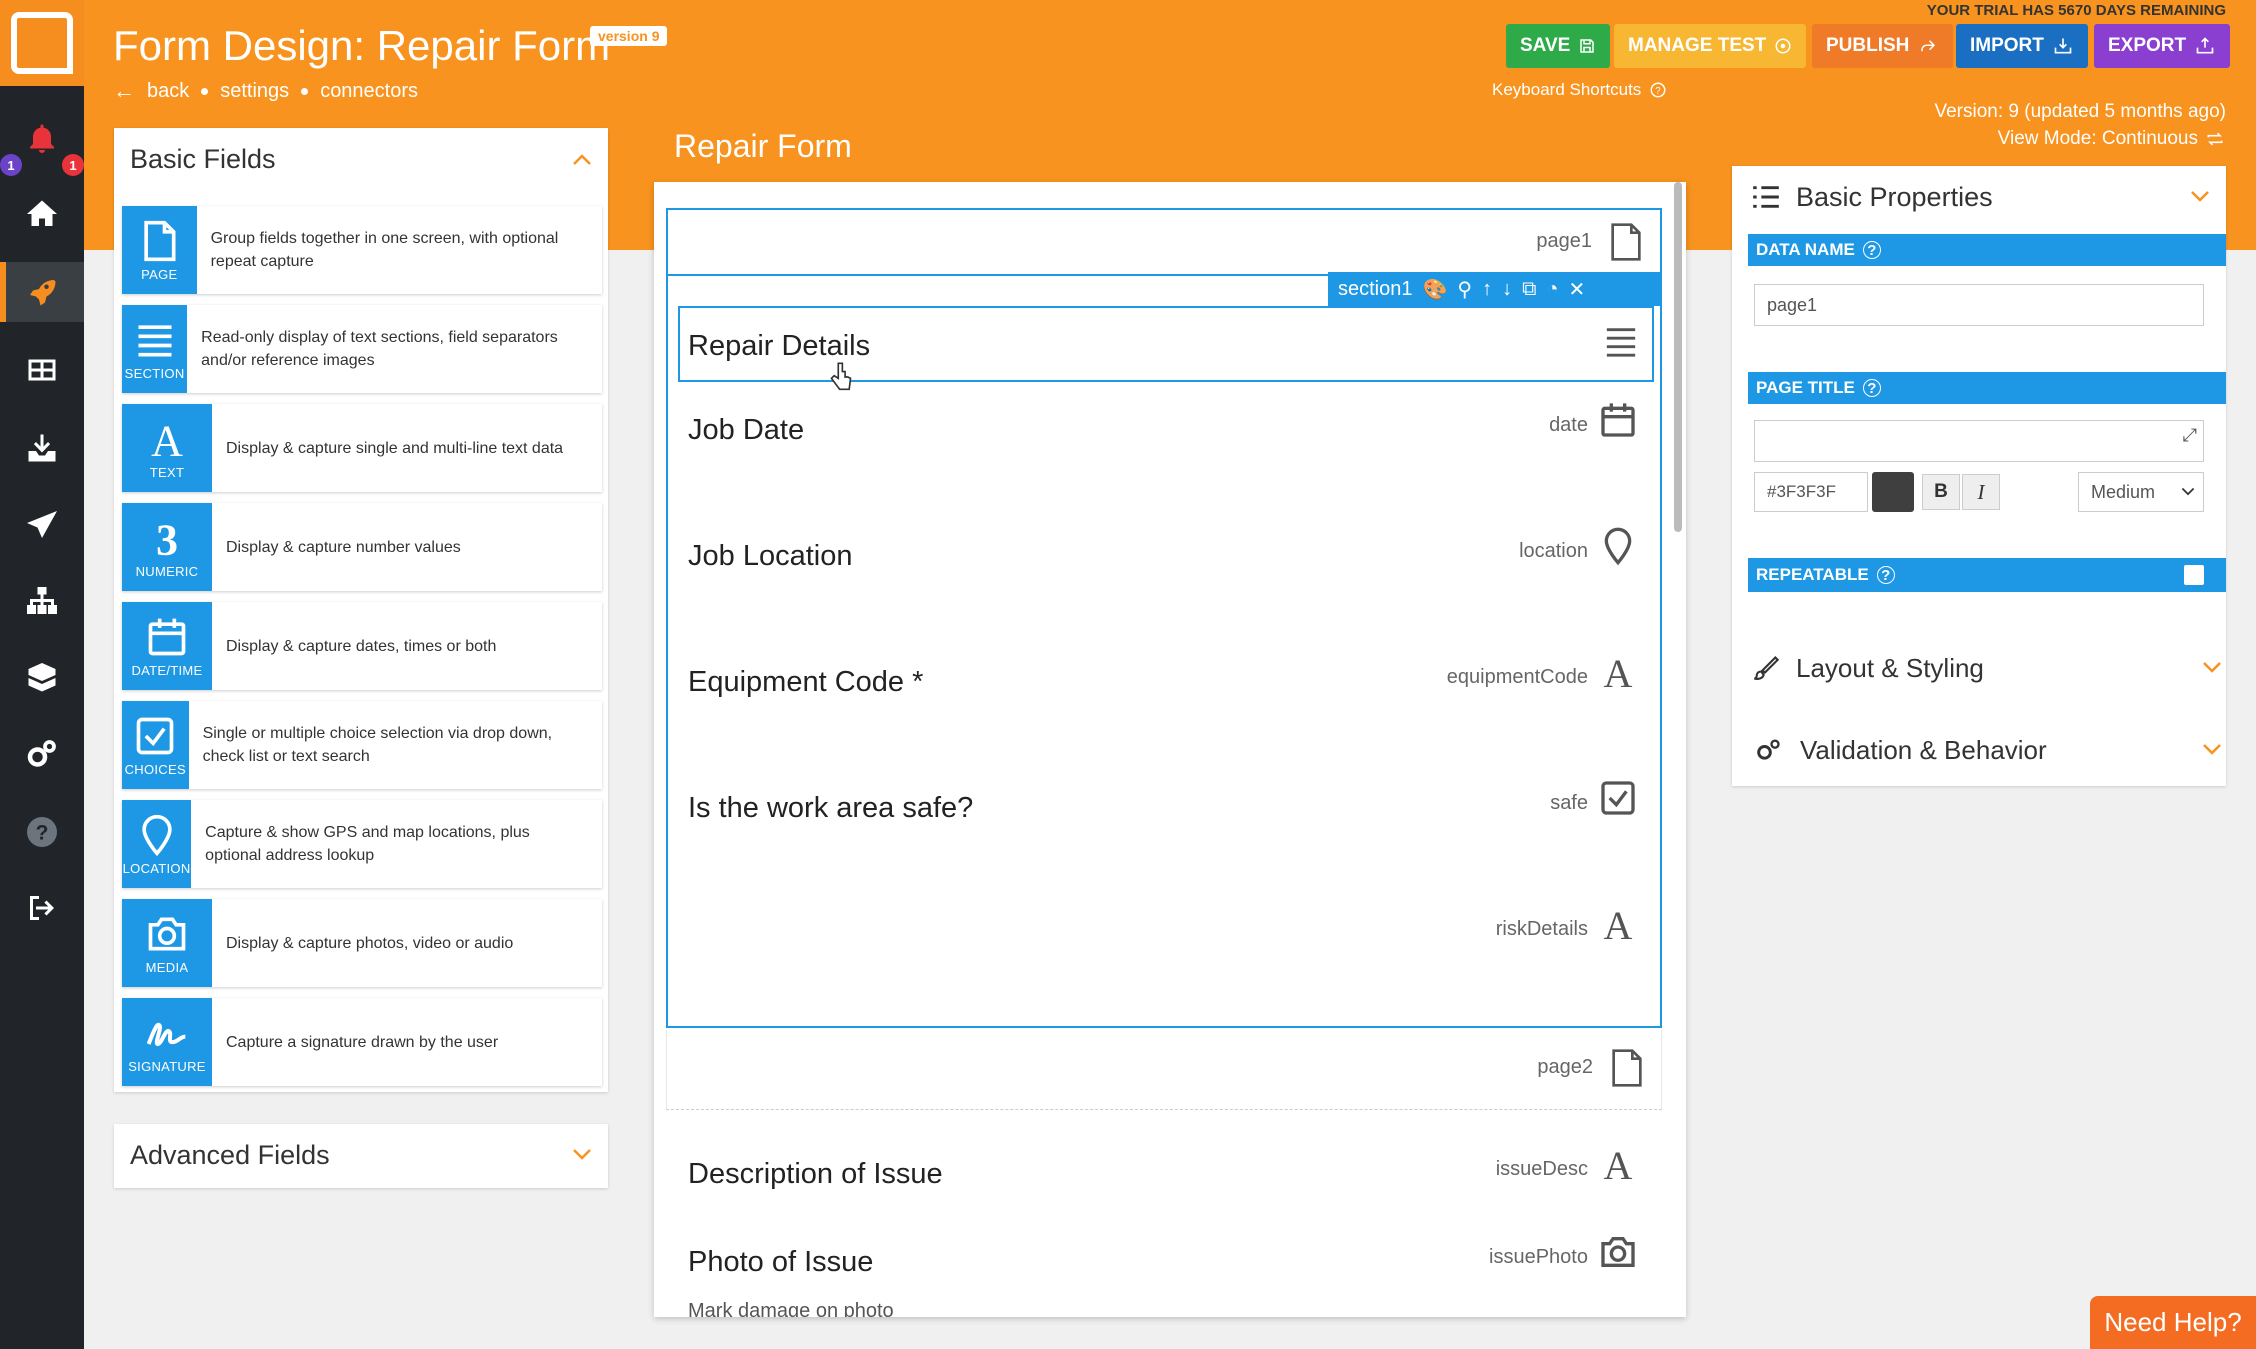  Describe the element at coordinates (167, 967) in the screenshot. I see `field-type-label: MEDIA` at that location.